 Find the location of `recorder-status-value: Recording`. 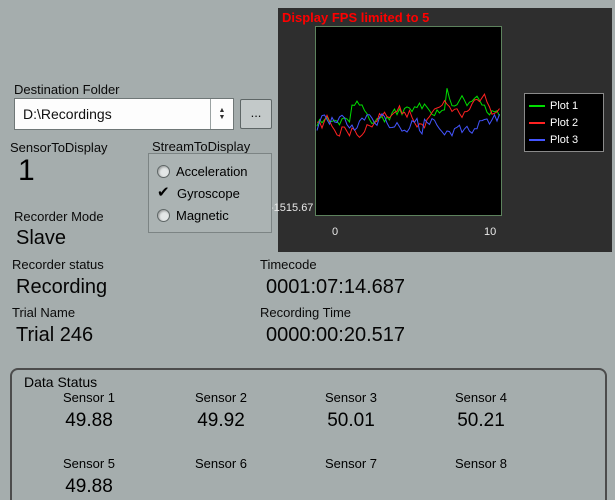

recorder-status-value: Recording is located at coordinates (62, 287).